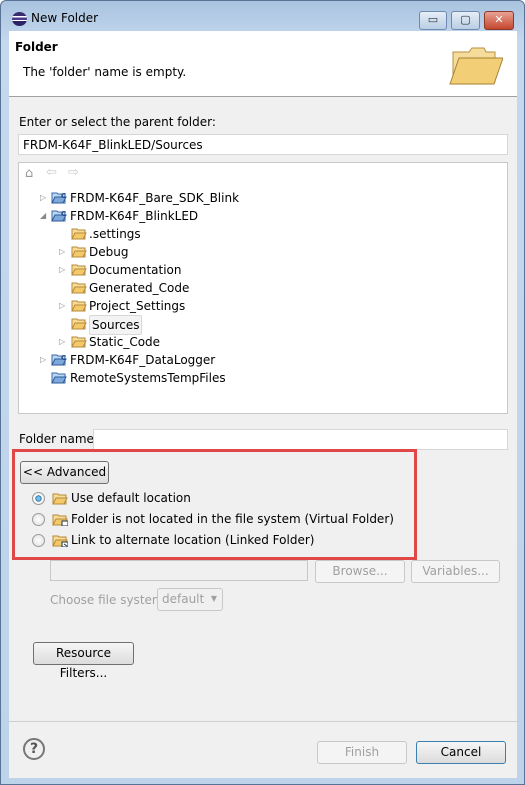  Describe the element at coordinates (125, 342) in the screenshot. I see `tree-item-label: Static_Code` at that location.